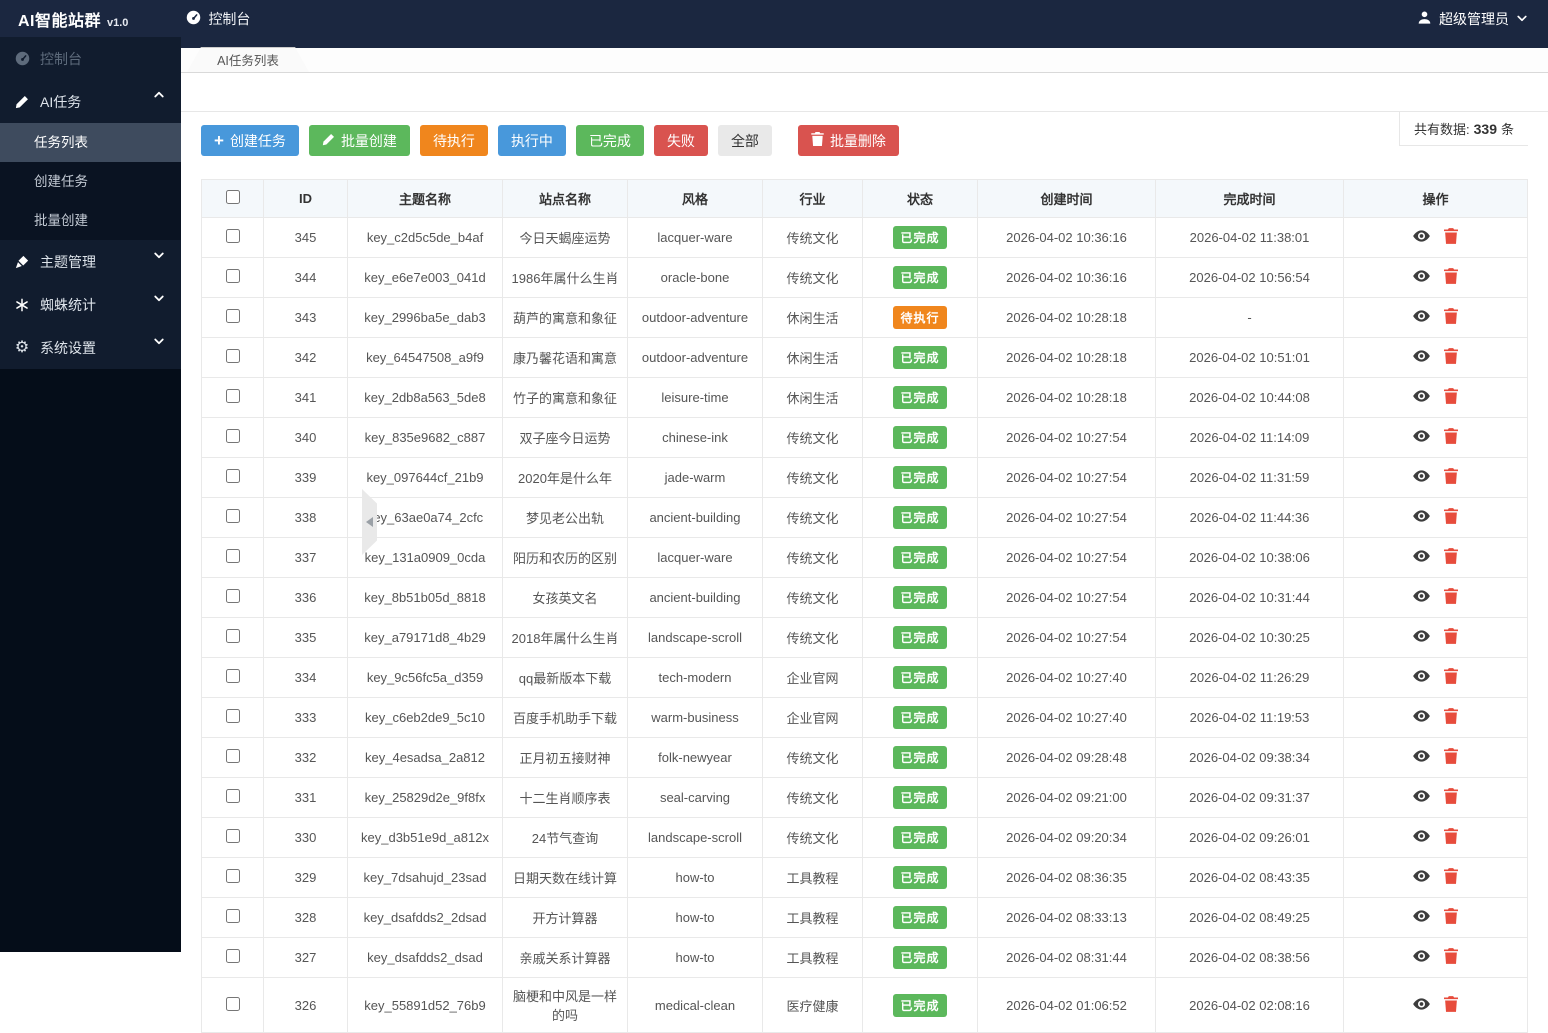 This screenshot has width=1548, height=1033. I want to click on site-cell: 日期天数在线计算, so click(565, 877).